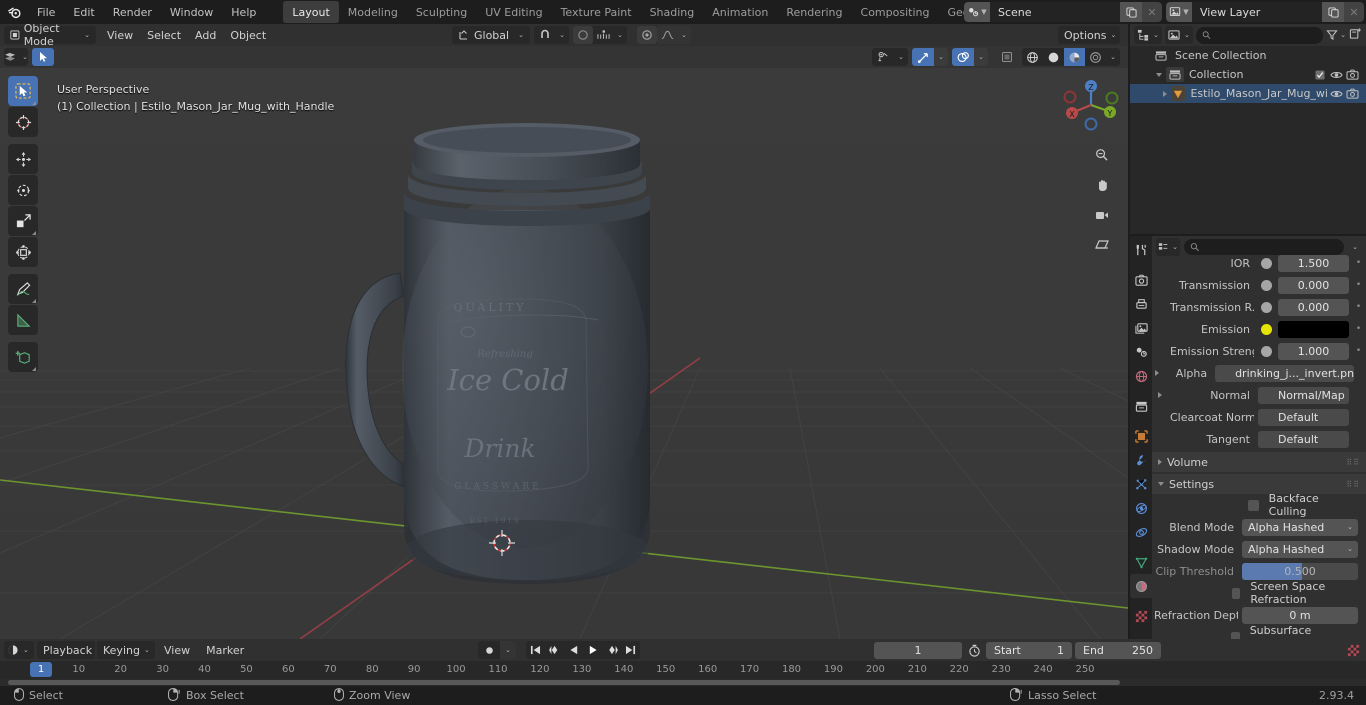 The height and width of the screenshot is (705, 1366). I want to click on prev-keyframe-icon, so click(554, 650).